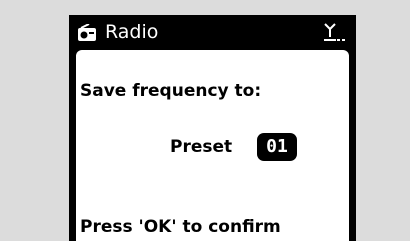 The image size is (410, 241). I want to click on radio-icon, so click(87, 32).